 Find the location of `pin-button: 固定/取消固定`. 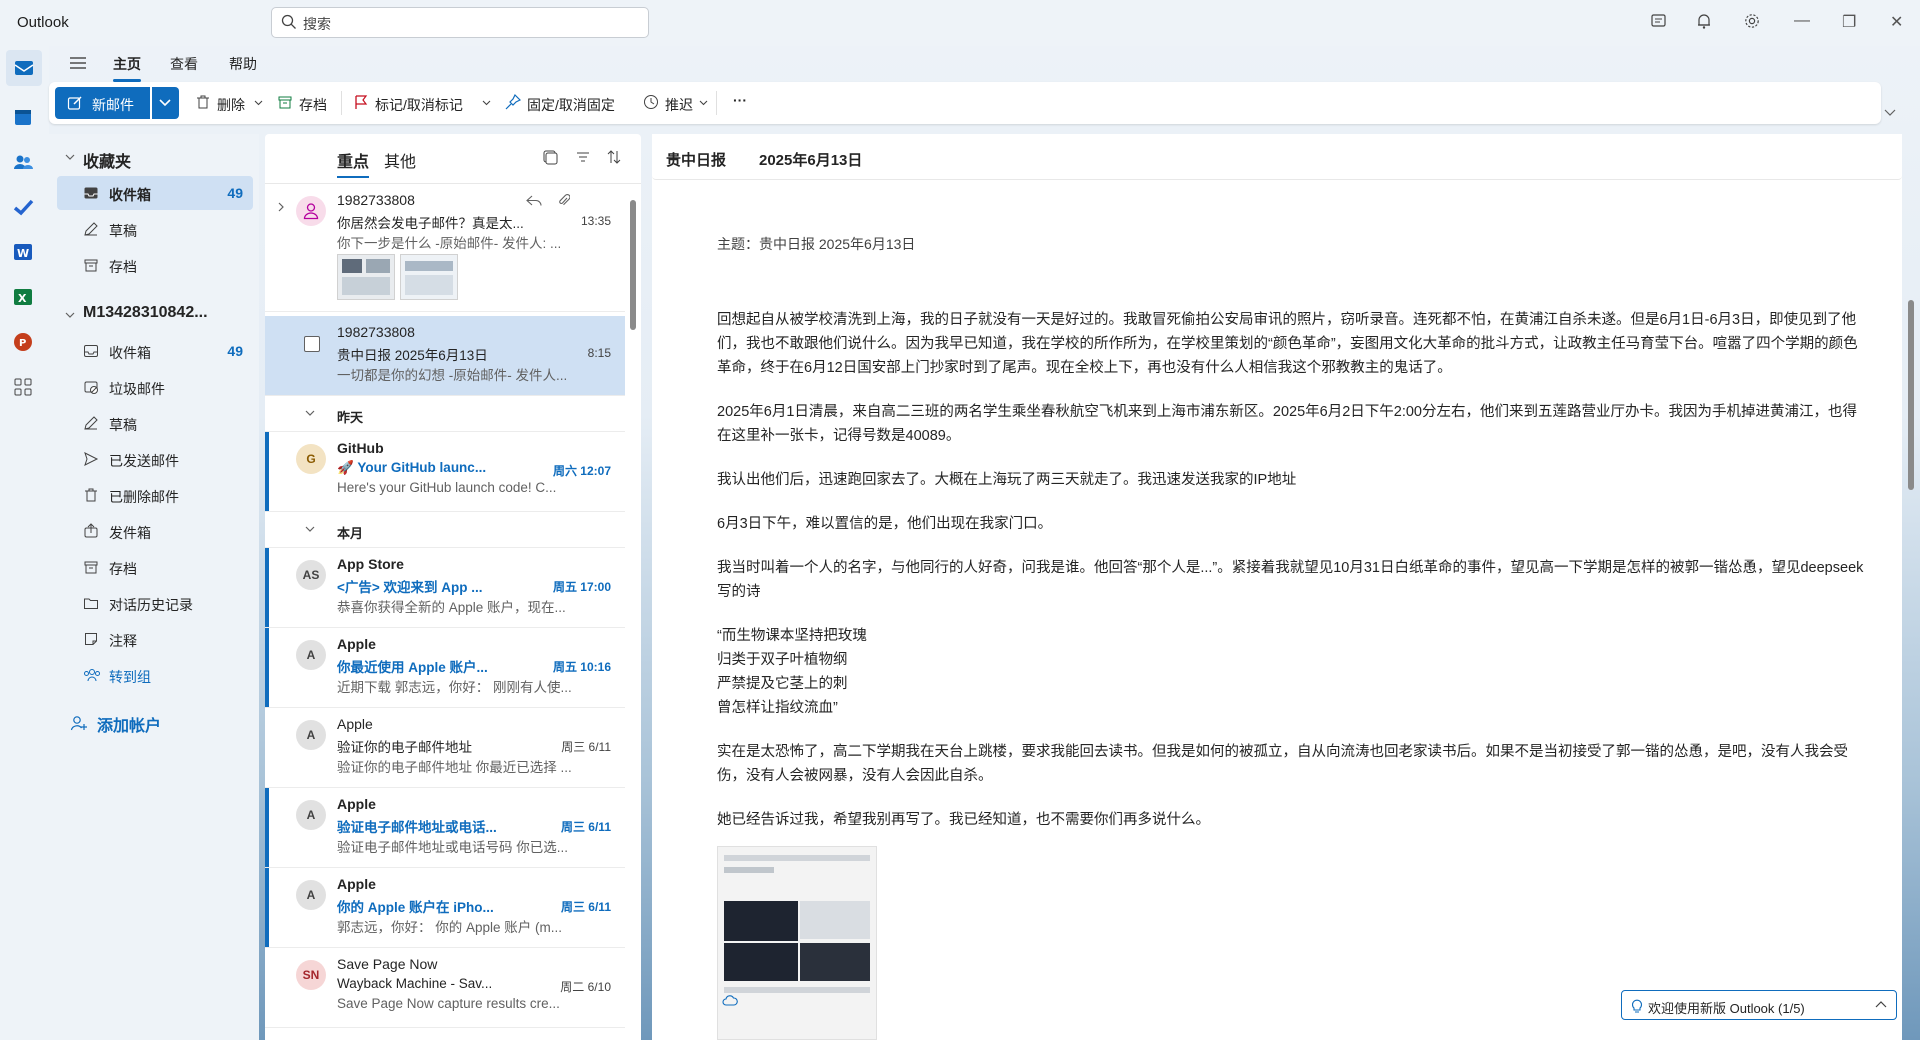

pin-button: 固定/取消固定 is located at coordinates (571, 105).